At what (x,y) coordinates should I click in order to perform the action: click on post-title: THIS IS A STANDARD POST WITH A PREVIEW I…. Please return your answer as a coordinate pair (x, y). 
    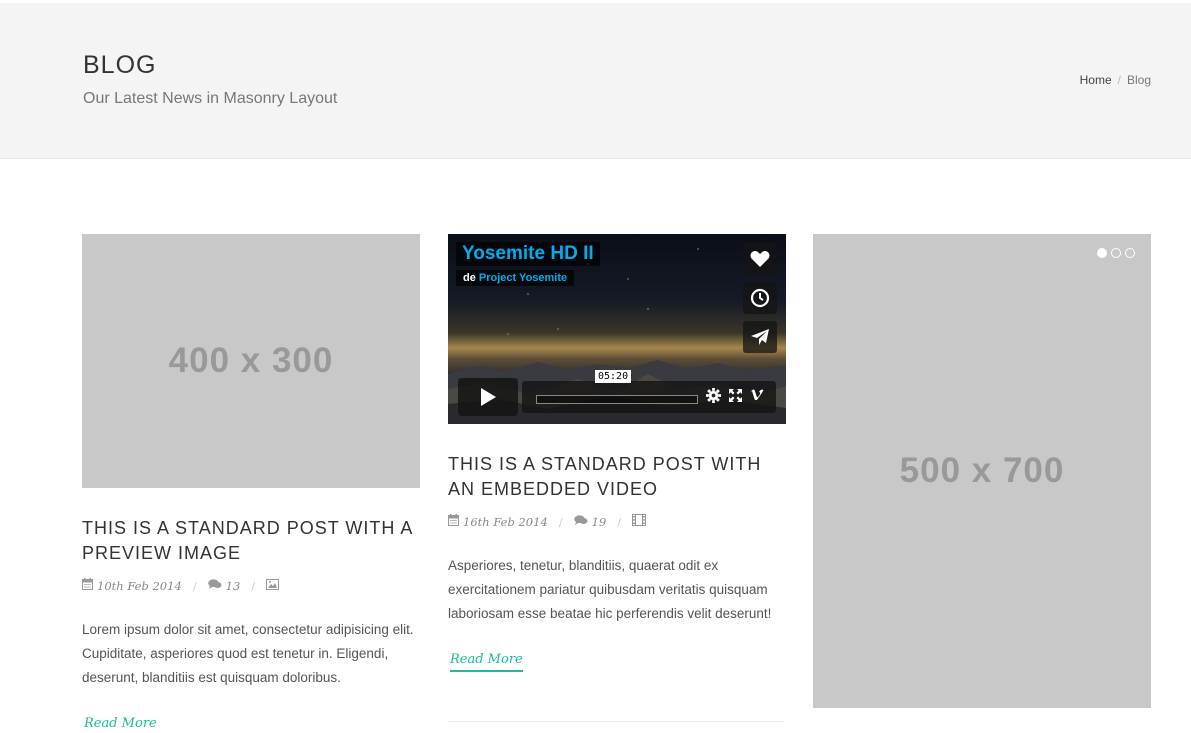
    Looking at the image, I should click on (251, 541).